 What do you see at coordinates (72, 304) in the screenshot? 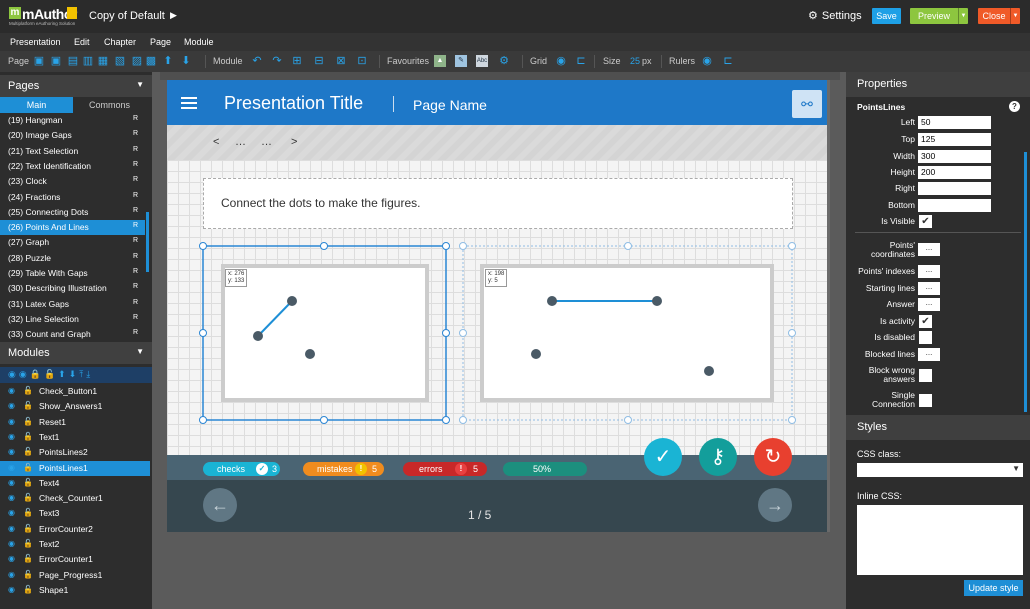
I see `page-list-item: (31) Latex Gaps R` at bounding box center [72, 304].